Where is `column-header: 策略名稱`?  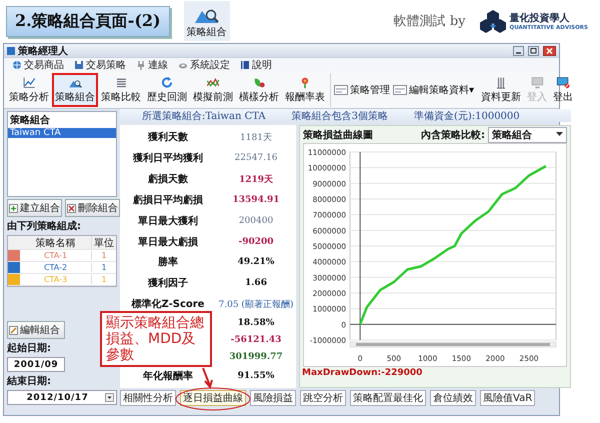 column-header: 策略名稱 is located at coordinates (55, 243).